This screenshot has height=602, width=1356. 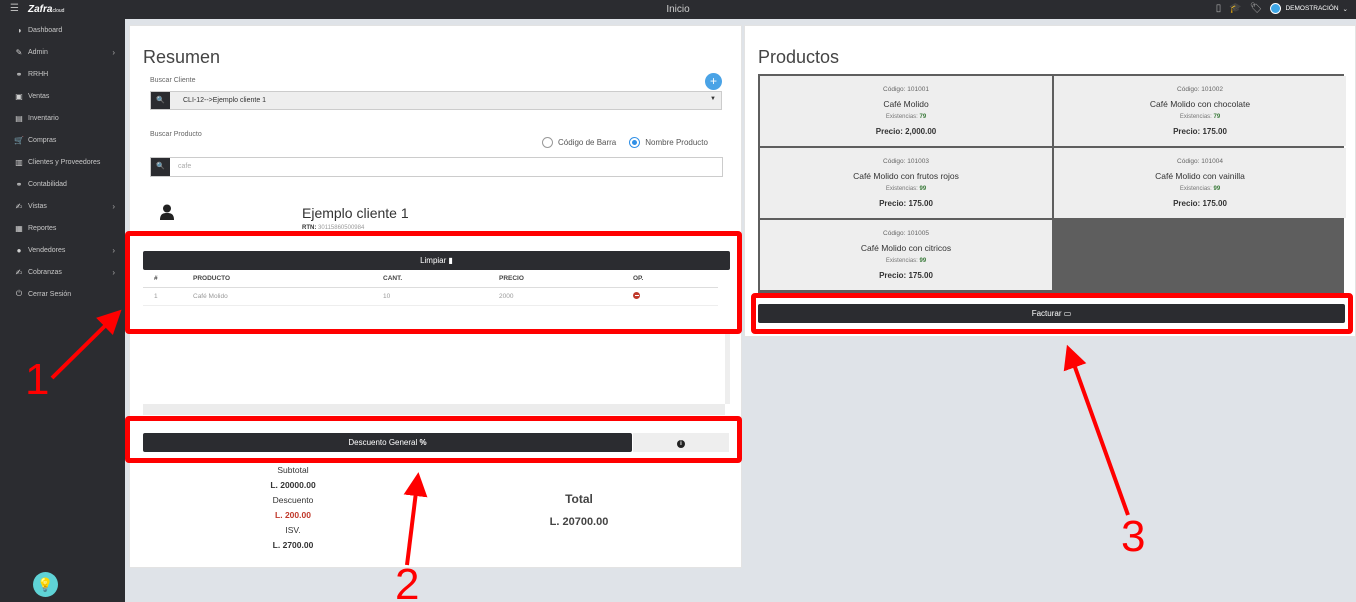 I want to click on annotation-number-1: 1, so click(x=37, y=379).